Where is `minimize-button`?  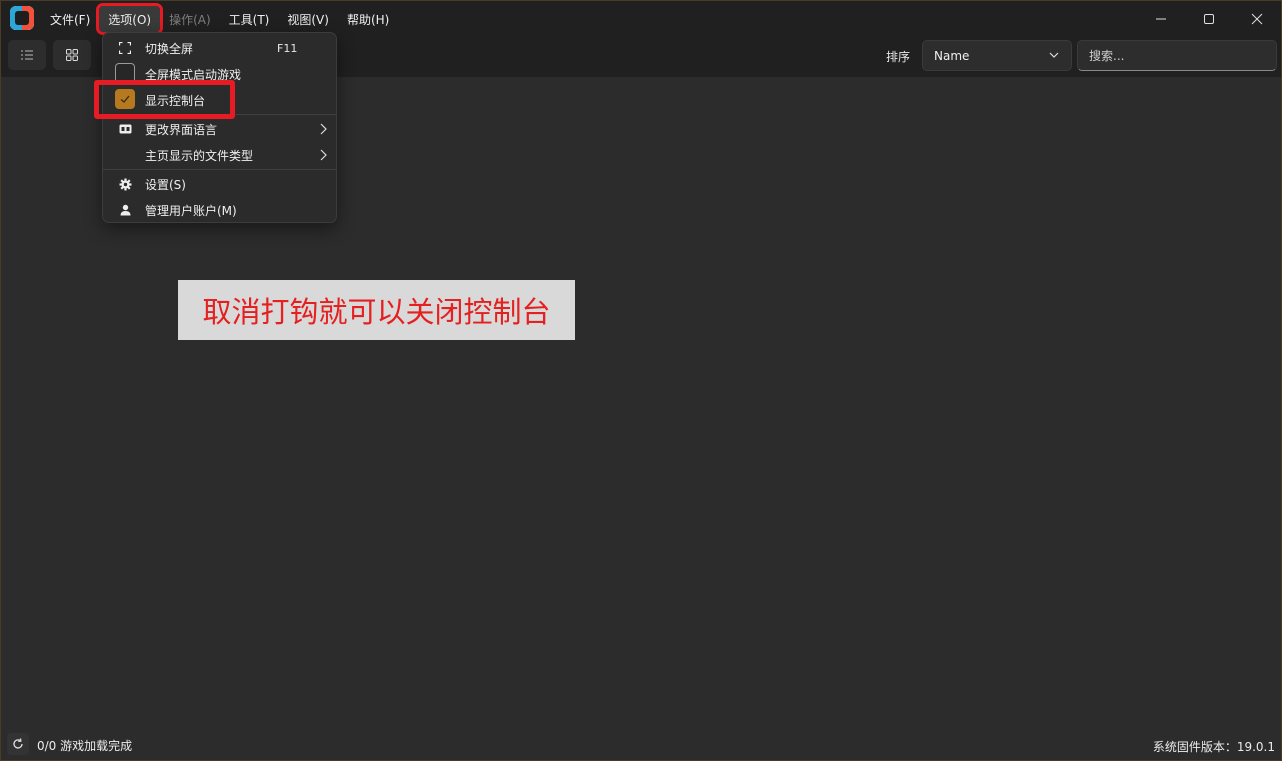 minimize-button is located at coordinates (1161, 19).